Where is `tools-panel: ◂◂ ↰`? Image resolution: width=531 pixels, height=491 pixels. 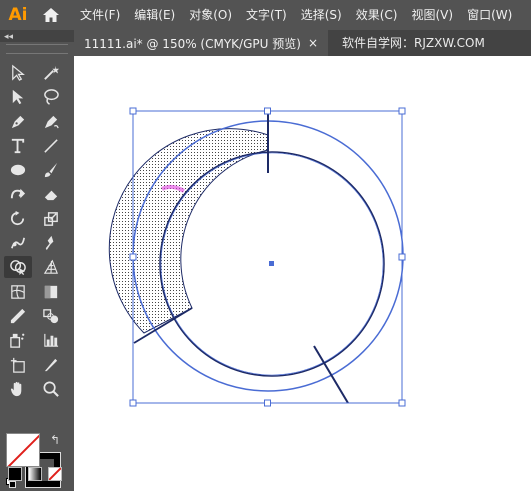 tools-panel: ◂◂ ↰ is located at coordinates (37, 260).